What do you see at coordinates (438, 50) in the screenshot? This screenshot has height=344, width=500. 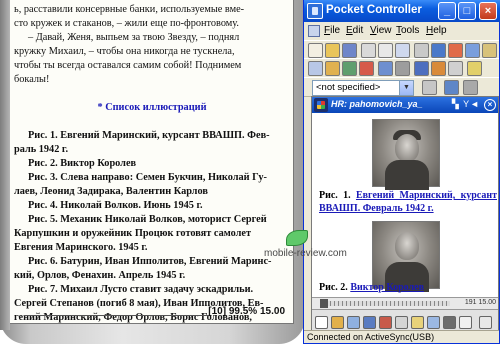 I see `connect-icon` at bounding box center [438, 50].